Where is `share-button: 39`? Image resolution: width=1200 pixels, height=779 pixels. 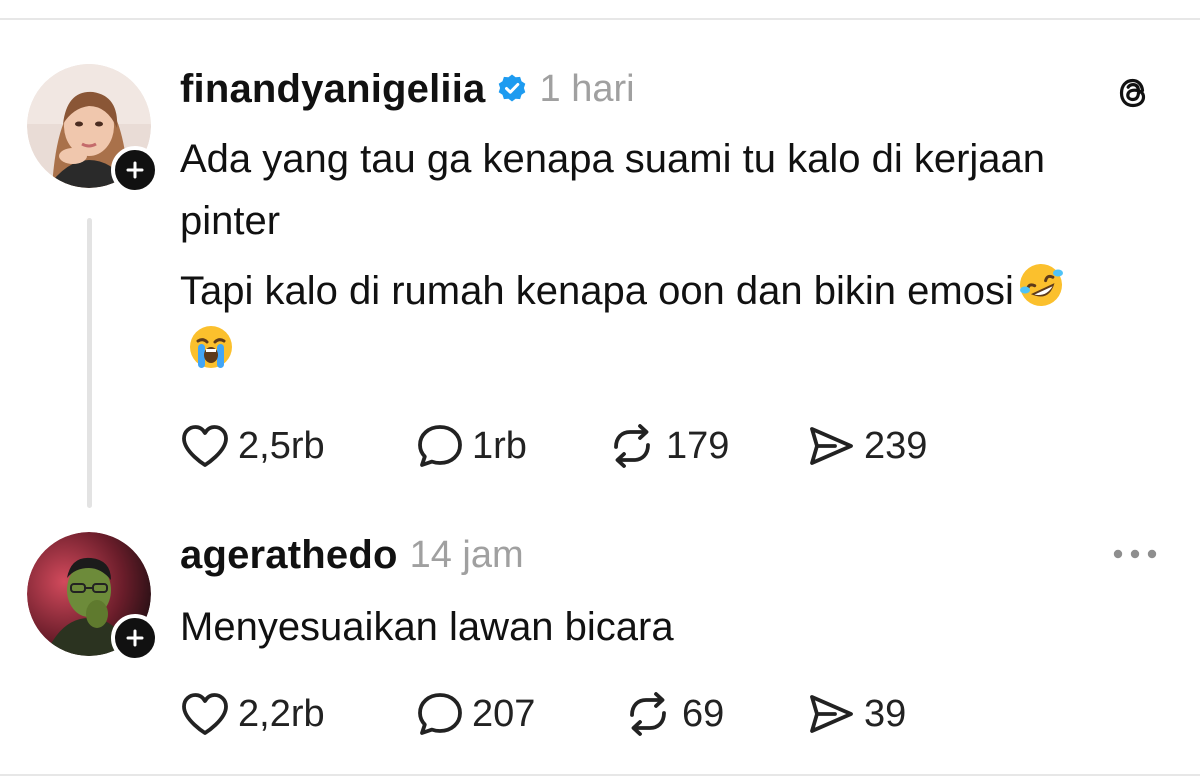 share-button: 39 is located at coordinates (886, 714).